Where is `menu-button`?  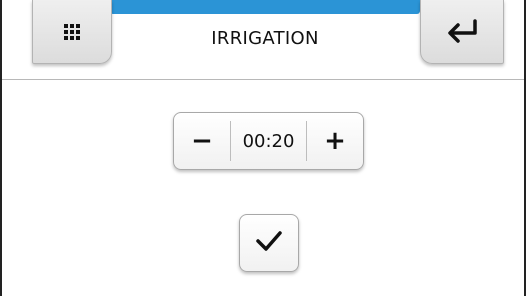 menu-button is located at coordinates (72, 32).